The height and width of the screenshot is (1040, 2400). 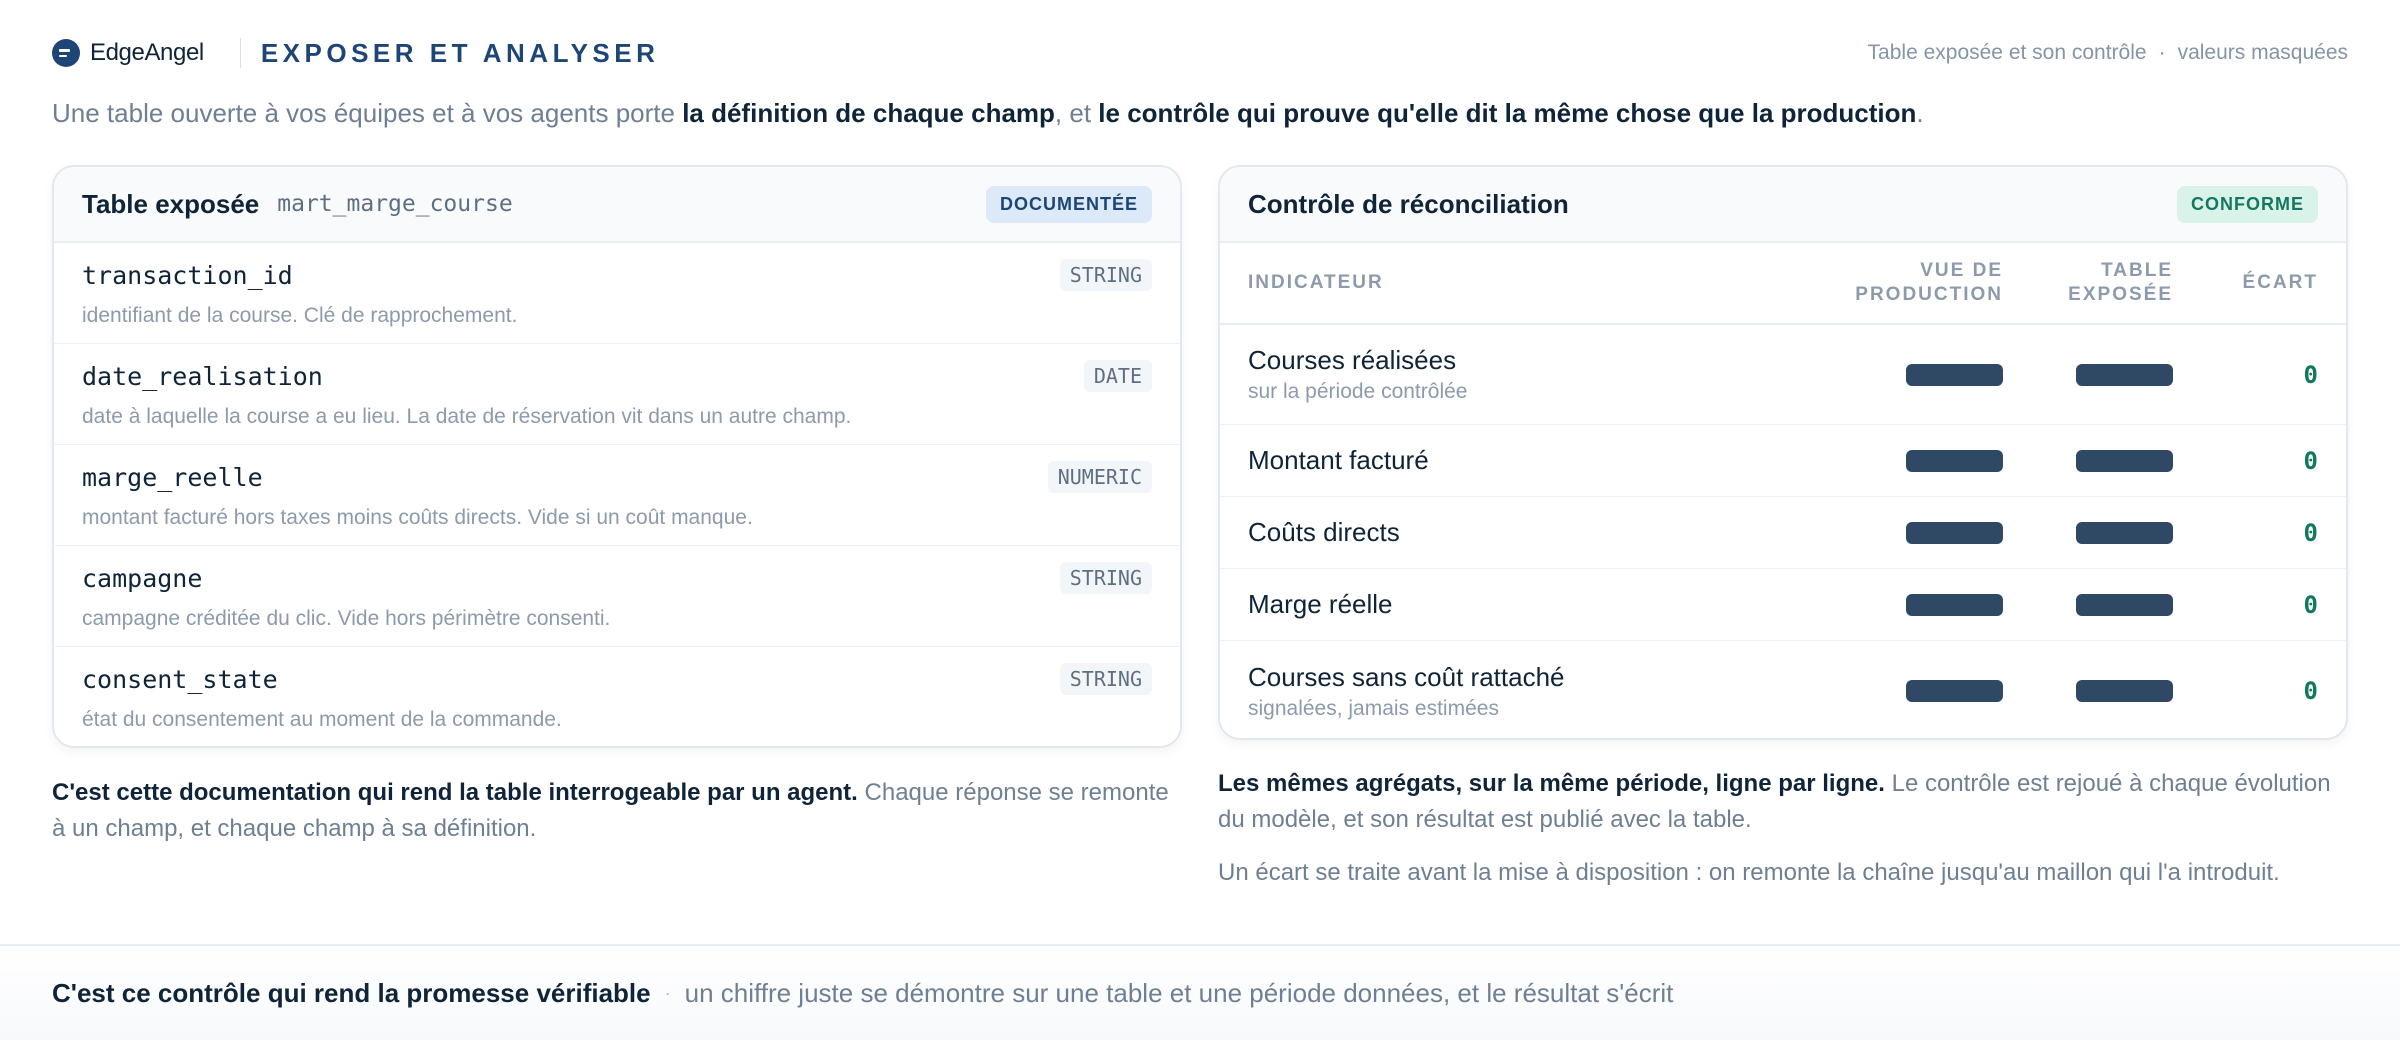 What do you see at coordinates (1068, 204) in the screenshot?
I see `status-badge: DOCUMENTÉE` at bounding box center [1068, 204].